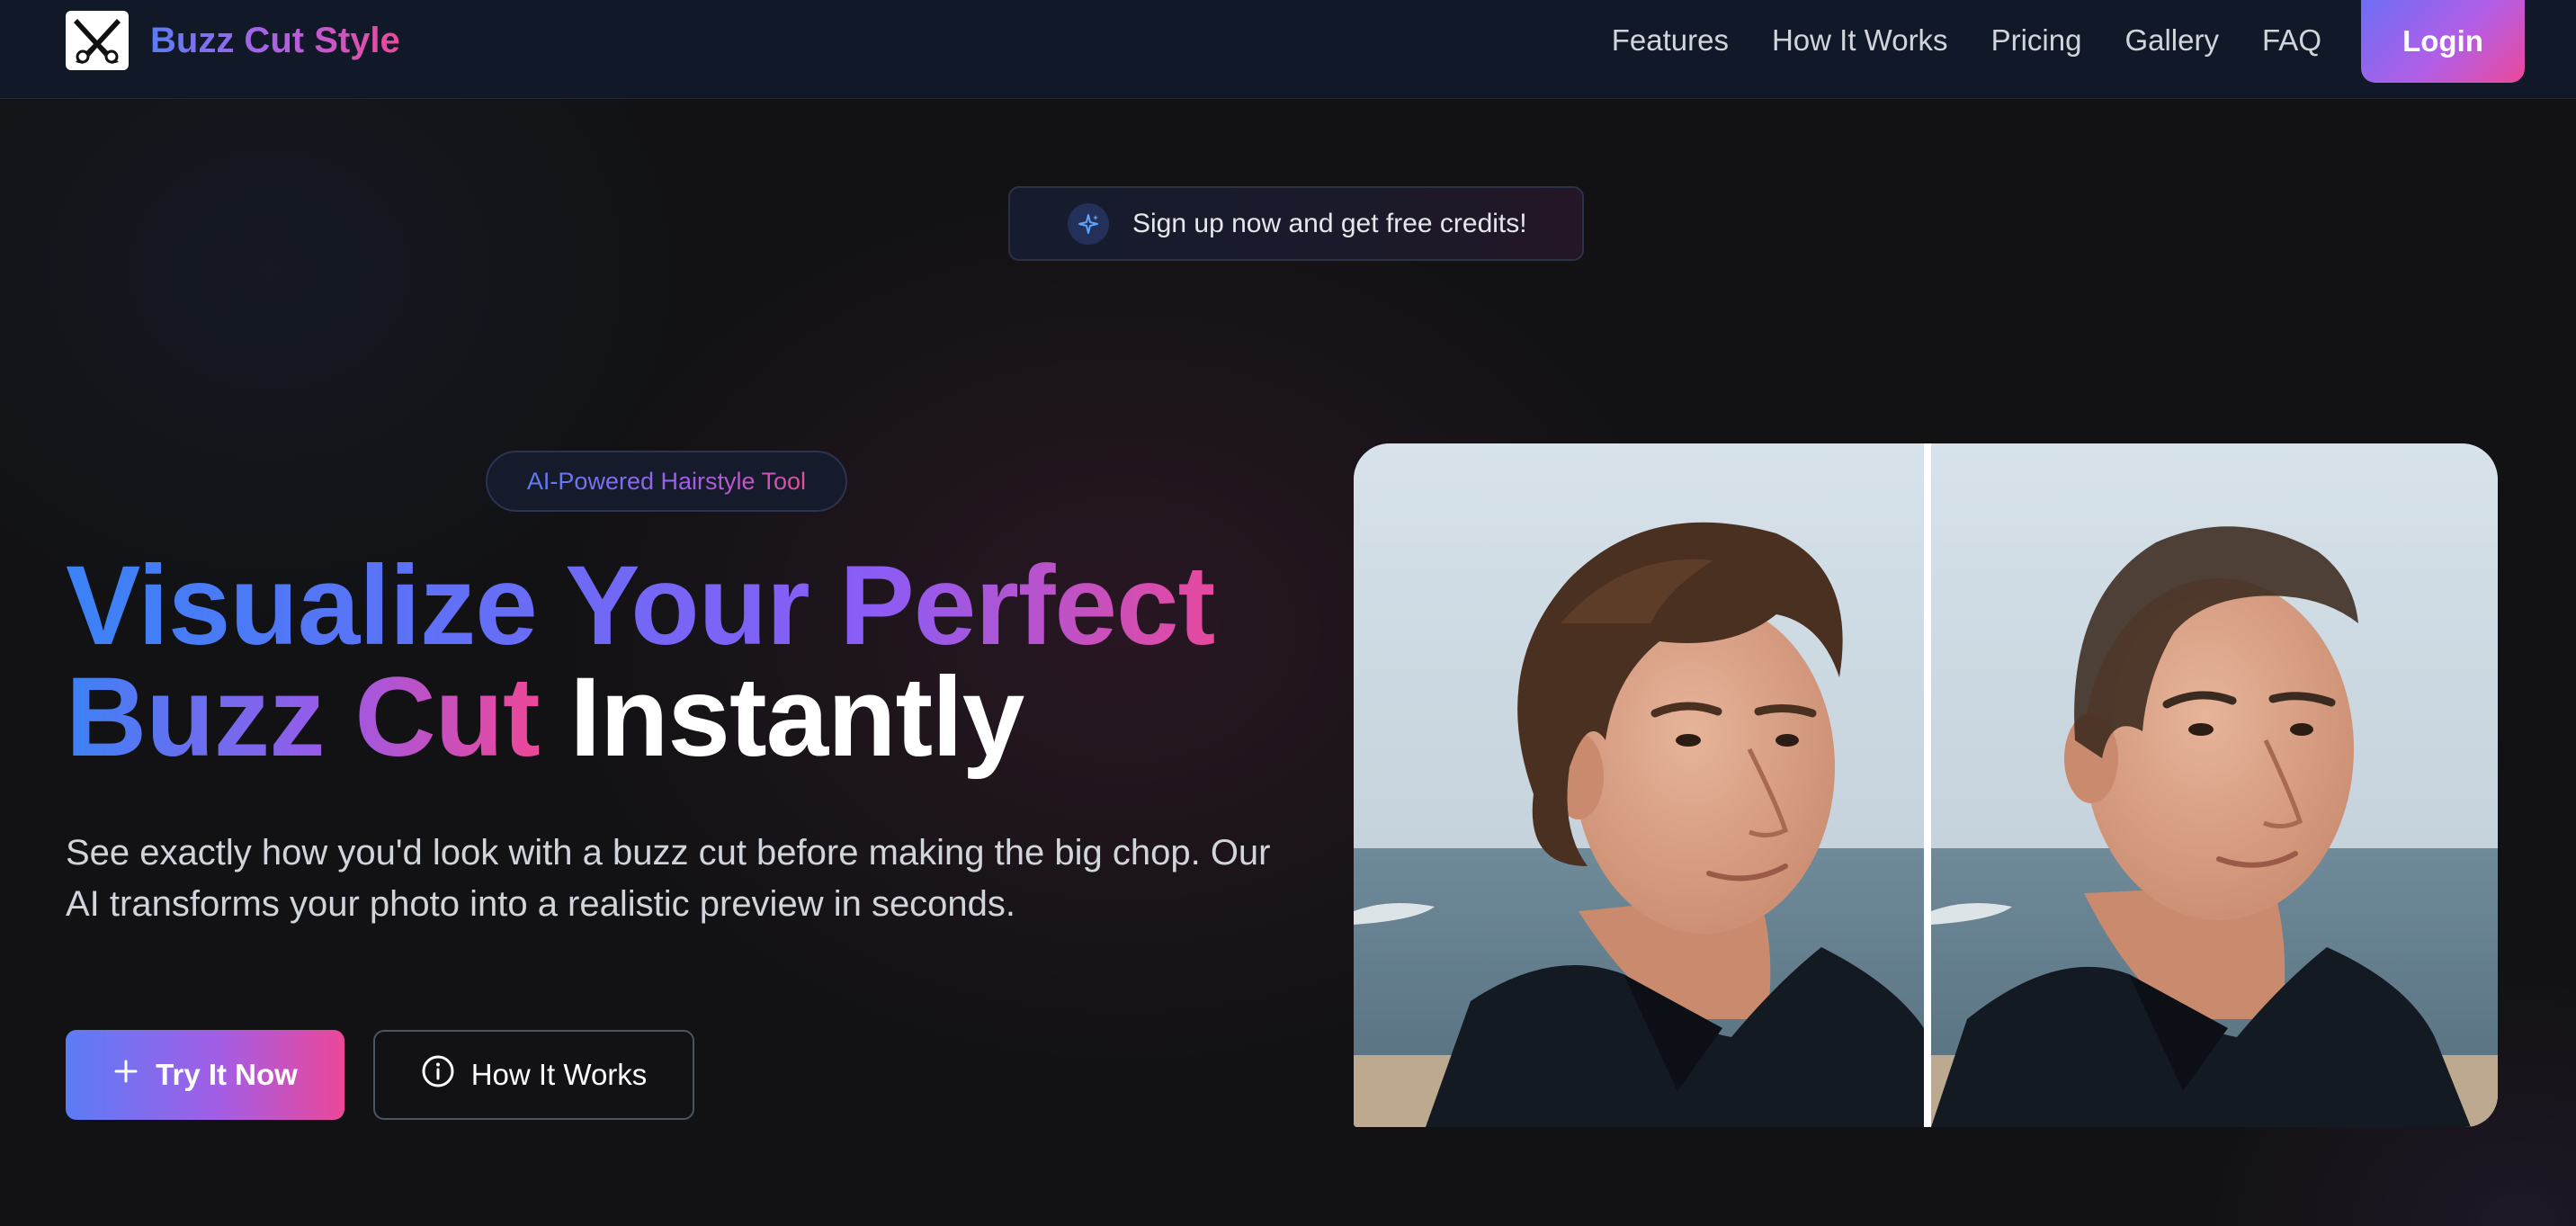 Image resolution: width=2576 pixels, height=1226 pixels. I want to click on feature-badge-text: AI-Powered Hairstyle Tool, so click(666, 481).